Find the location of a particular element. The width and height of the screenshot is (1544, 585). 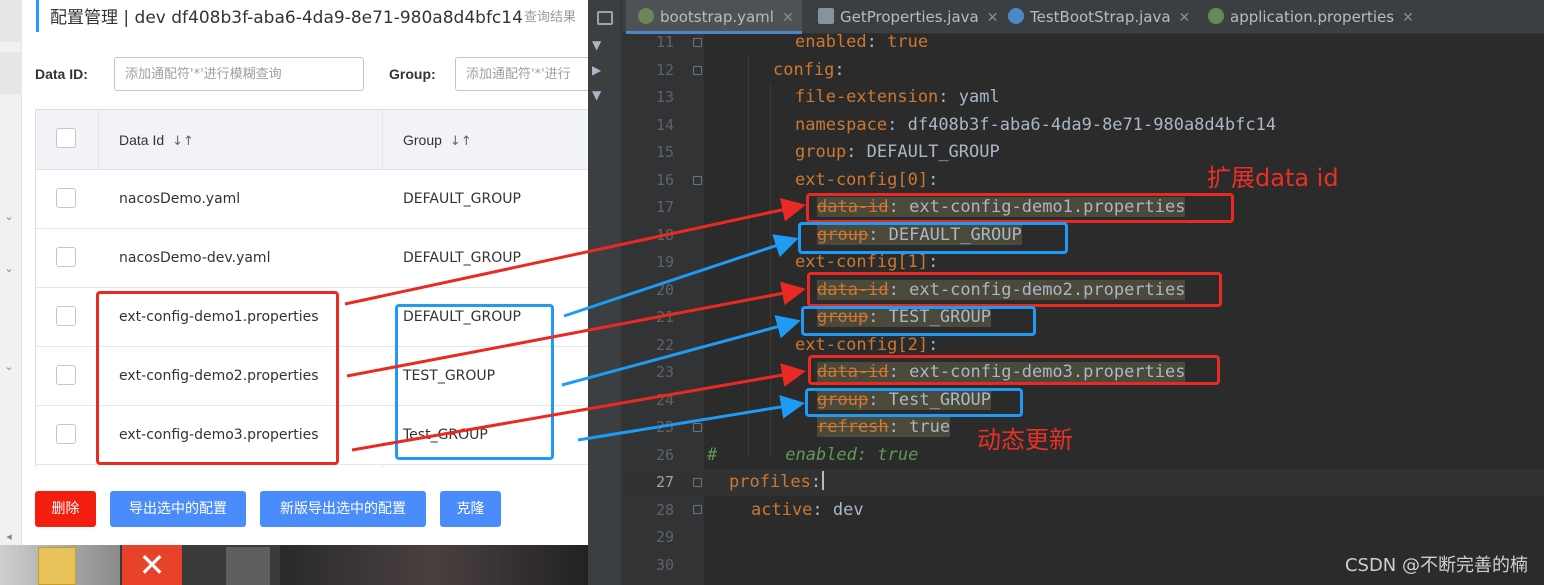

code-line: config: is located at coordinates (809, 70).